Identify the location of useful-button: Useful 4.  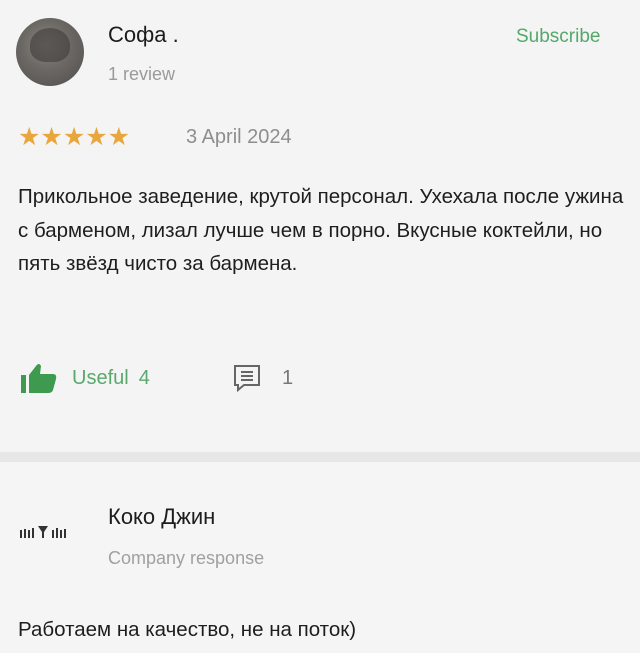
(85, 378).